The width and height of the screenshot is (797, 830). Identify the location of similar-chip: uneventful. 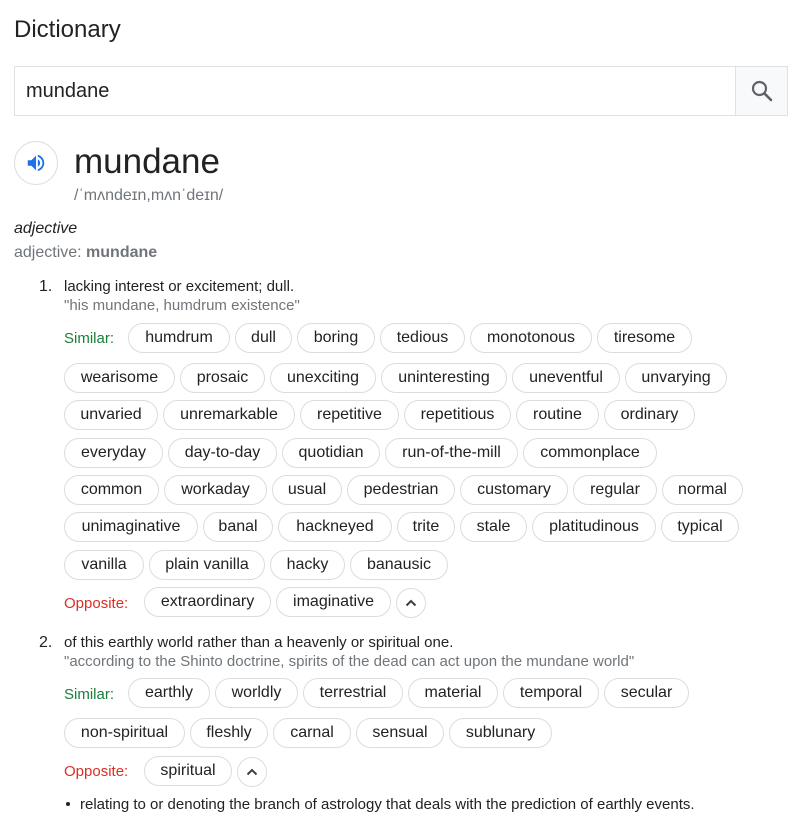
(566, 378).